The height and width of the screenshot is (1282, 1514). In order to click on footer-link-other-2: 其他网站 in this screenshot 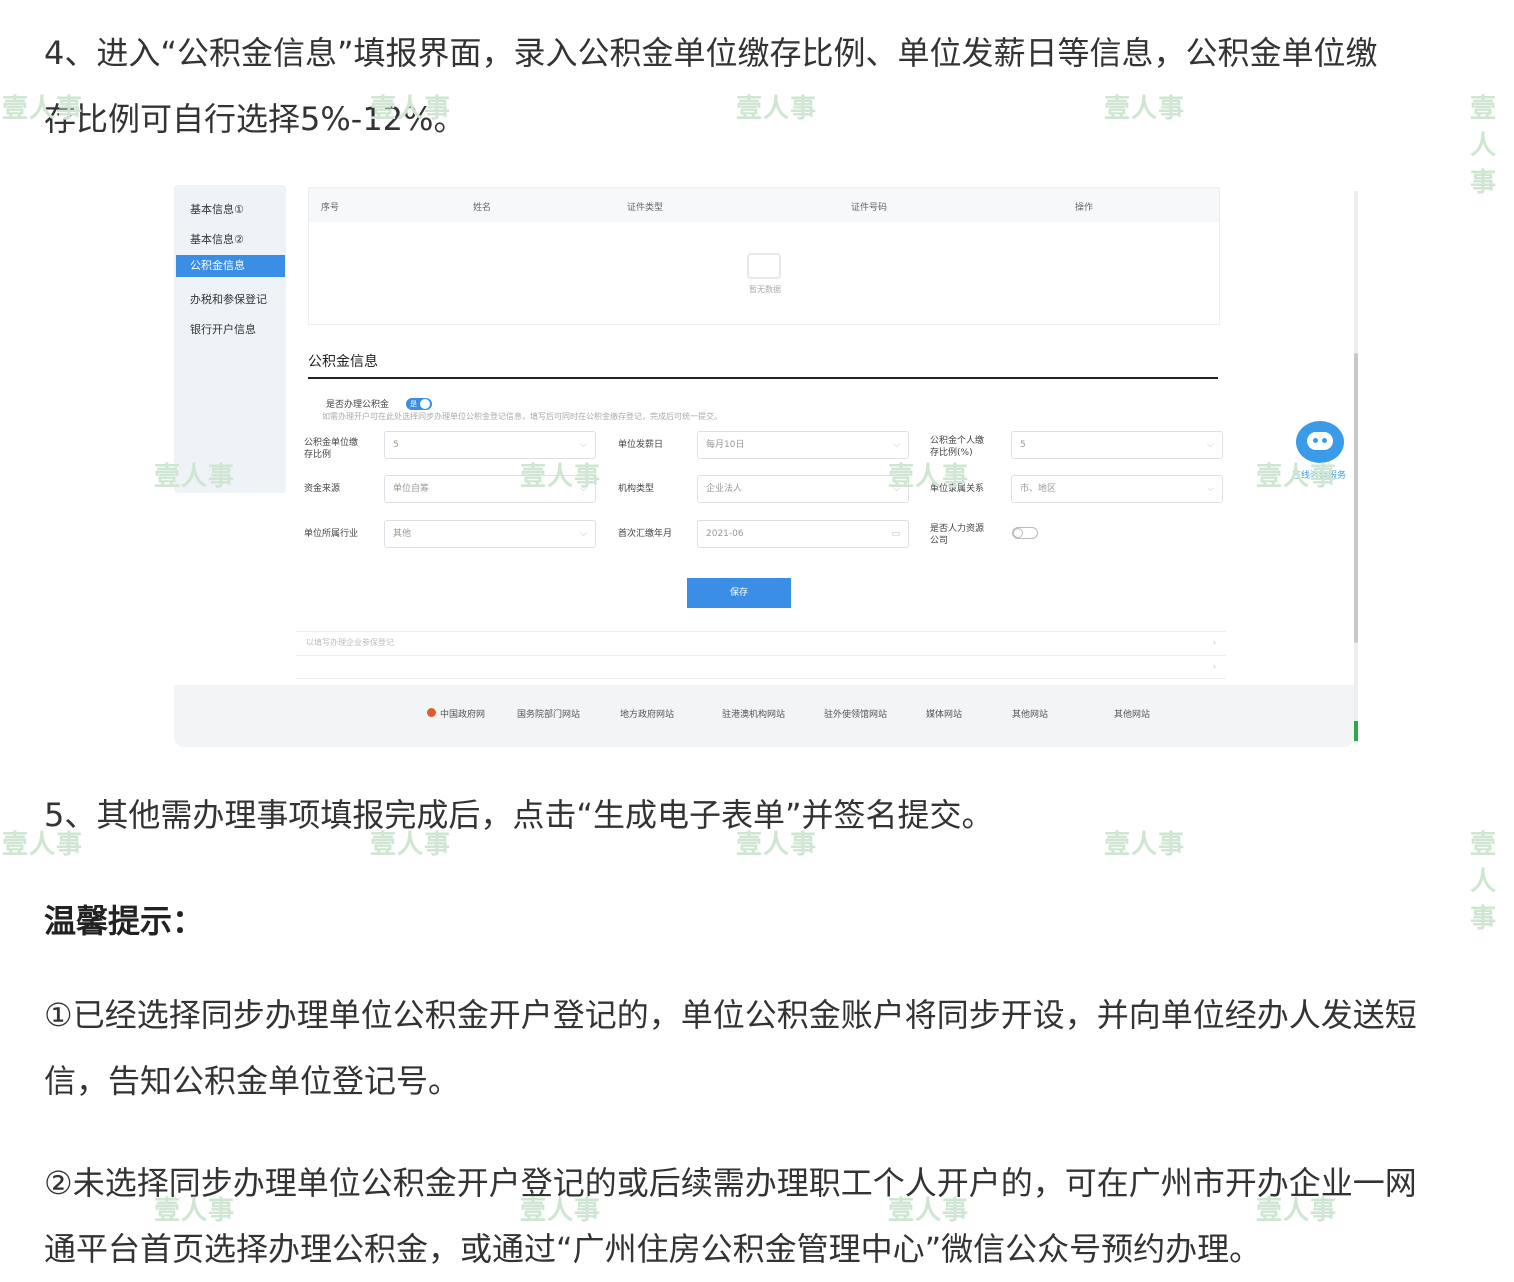, I will do `click(1132, 713)`.